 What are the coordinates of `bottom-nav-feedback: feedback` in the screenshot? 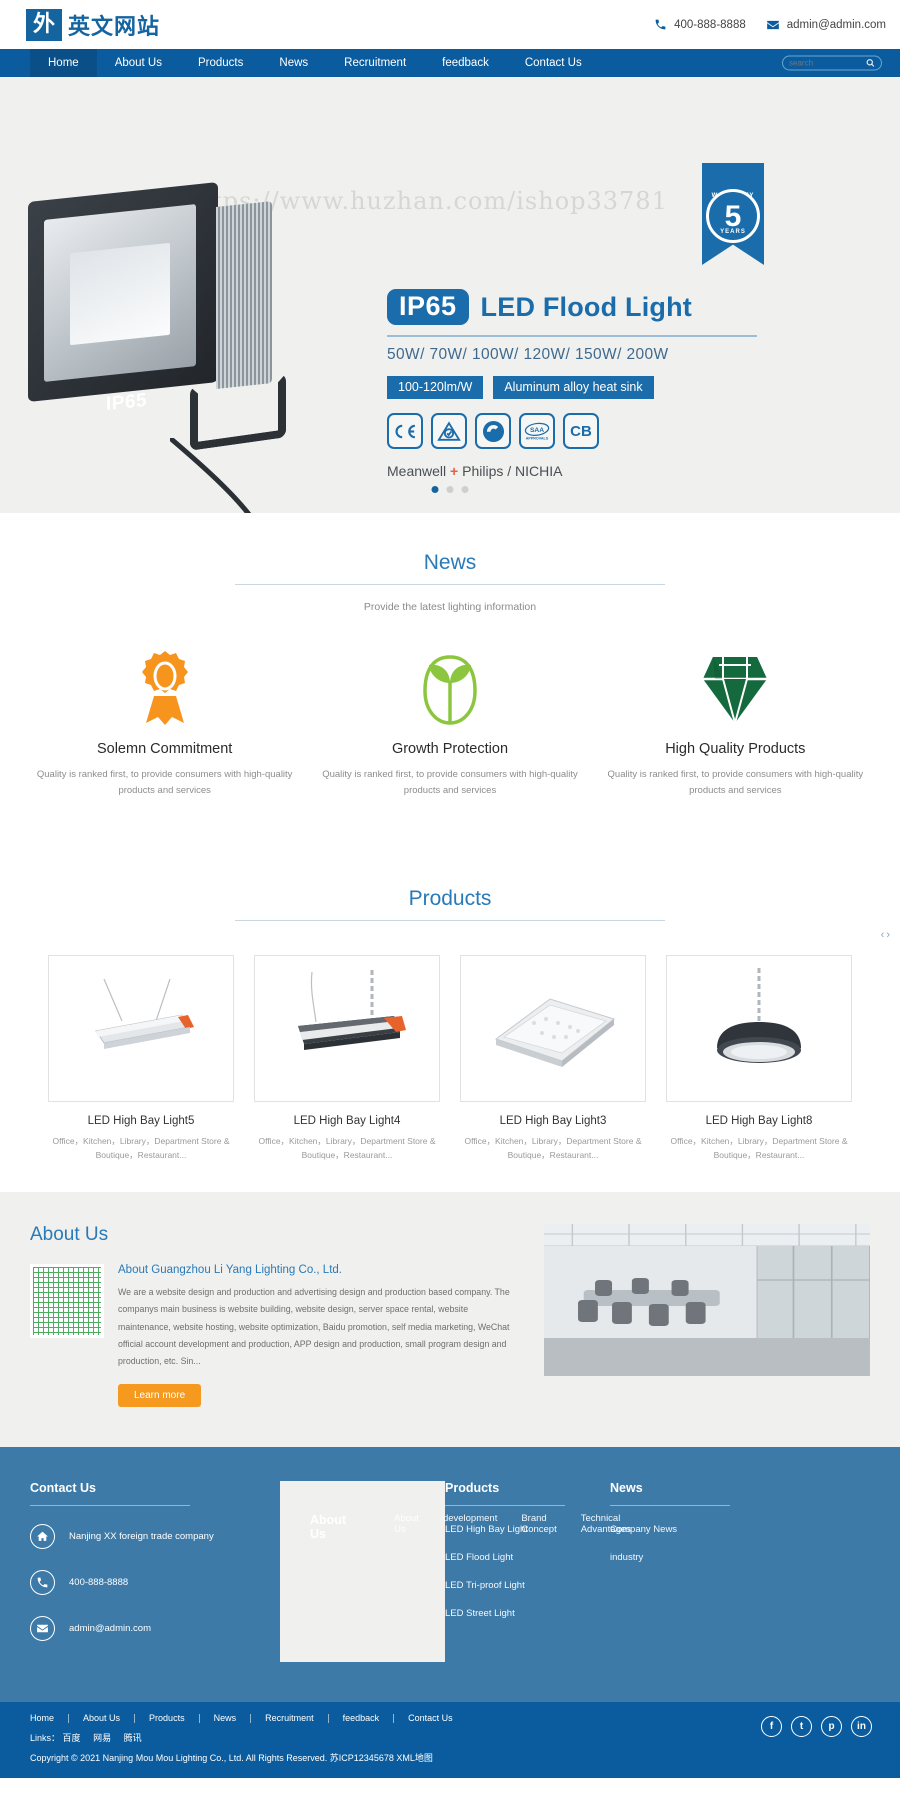 It's located at (361, 1718).